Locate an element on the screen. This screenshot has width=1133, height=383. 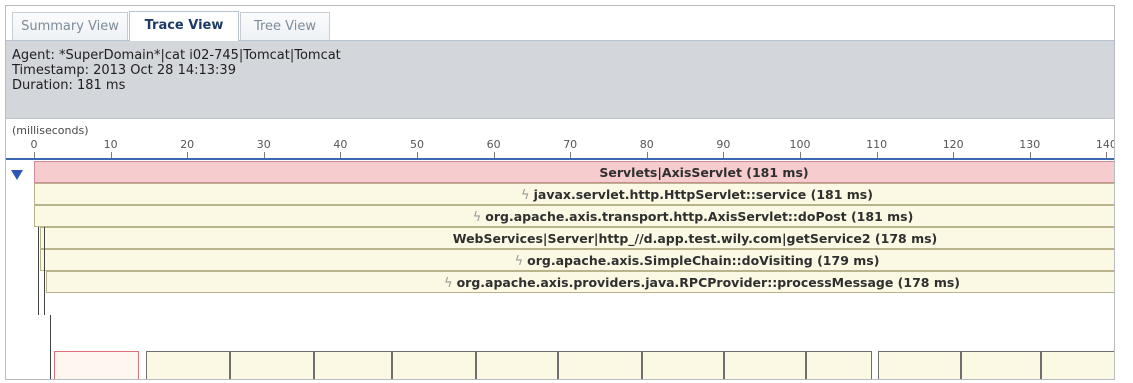
timestamp-text: Timestamp: 2013 Oct 28 14:13:39 is located at coordinates (124, 70).